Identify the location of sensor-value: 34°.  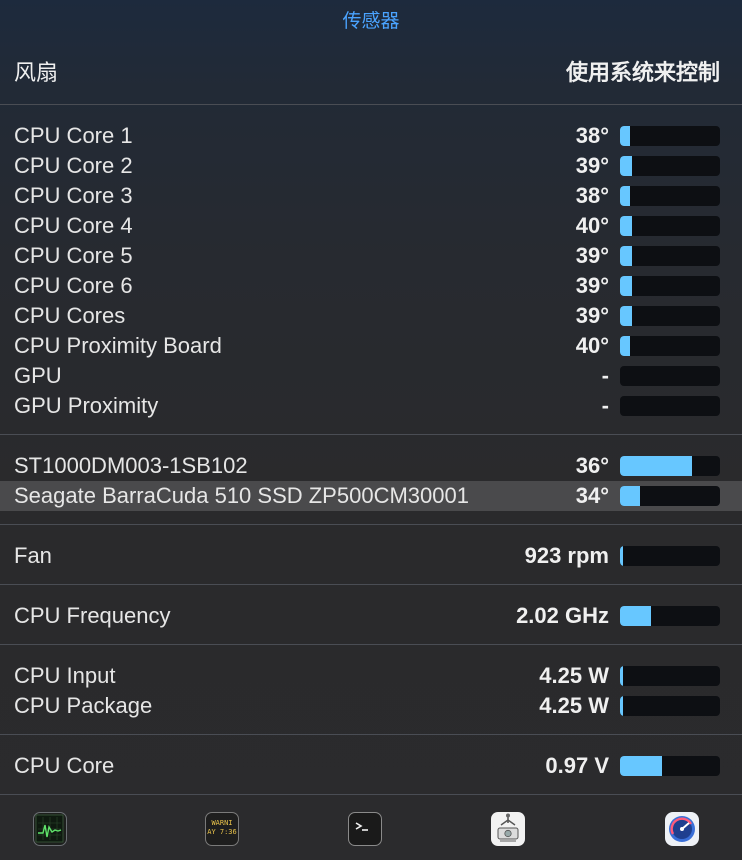
(592, 495).